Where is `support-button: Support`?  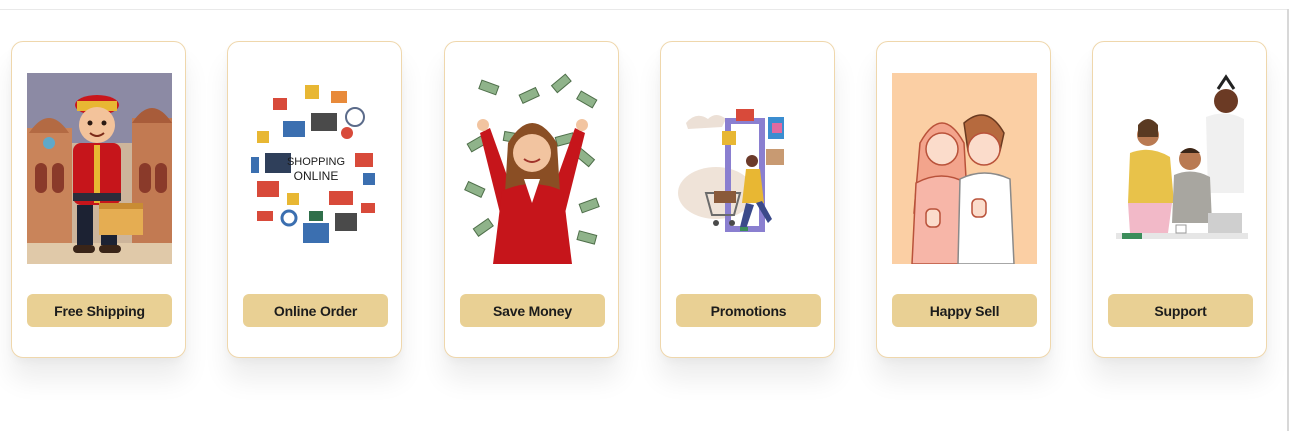
support-button: Support is located at coordinates (1180, 310).